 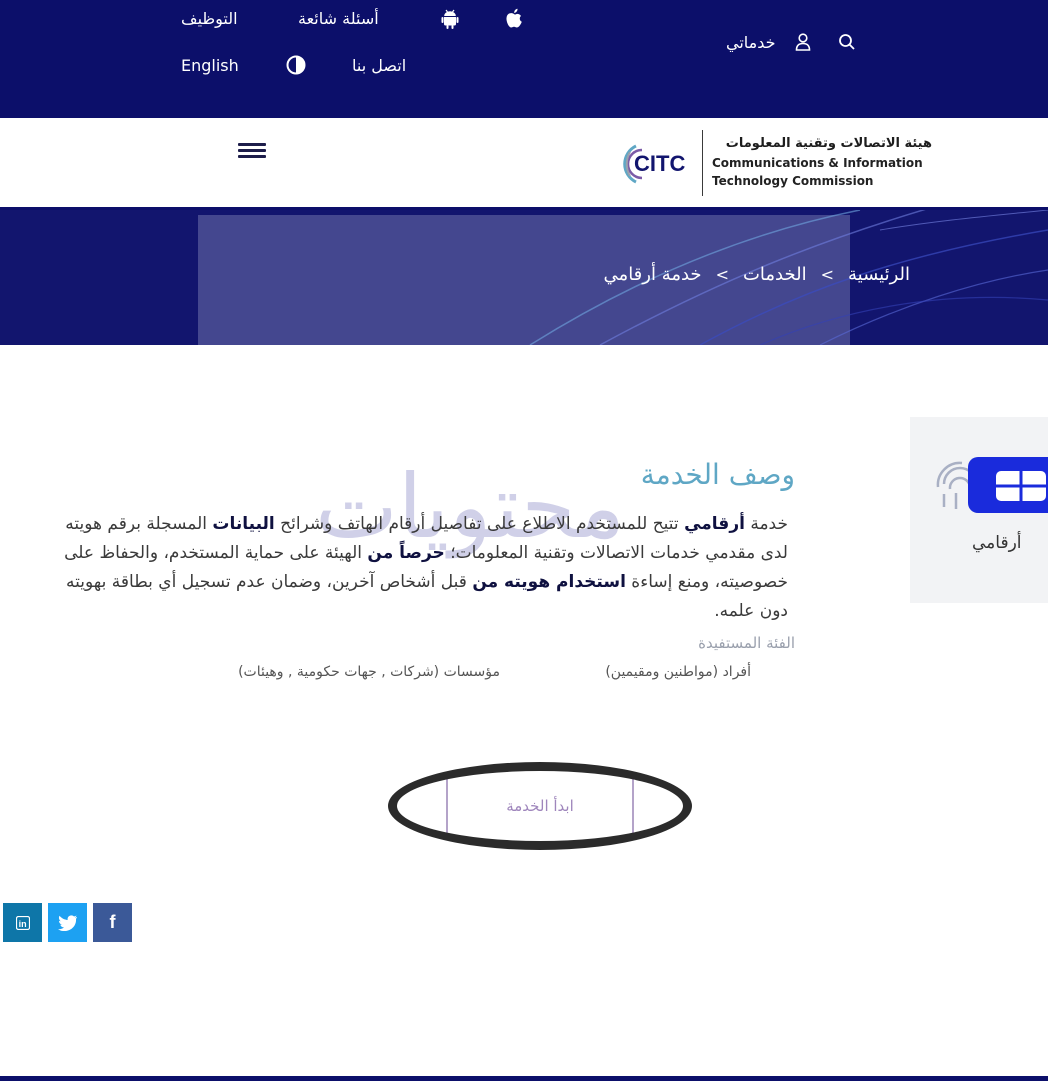 I want to click on sim-fingerprint-icon, so click(x=990, y=486).